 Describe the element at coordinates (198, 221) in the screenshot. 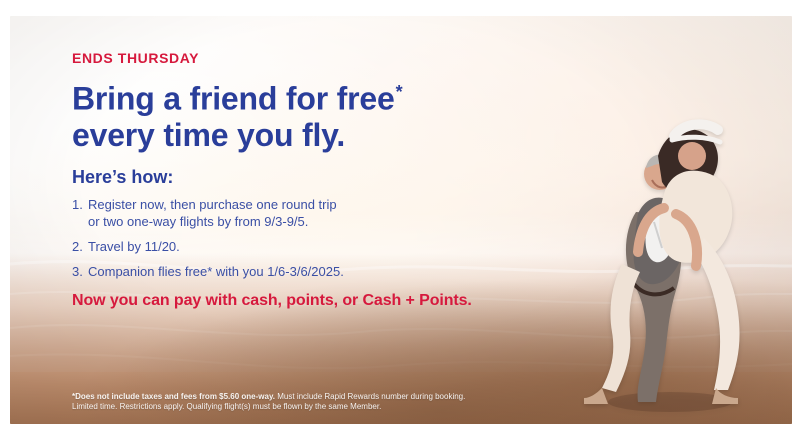

I see `step-text-1-line-2: or two one-way flights by from 9/3-9/5.` at that location.